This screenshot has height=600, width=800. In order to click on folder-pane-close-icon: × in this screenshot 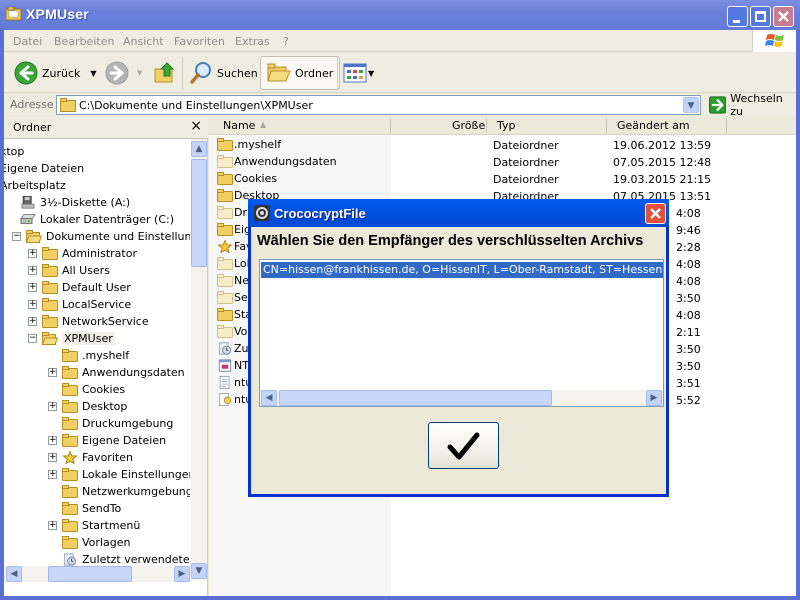, I will do `click(196, 126)`.